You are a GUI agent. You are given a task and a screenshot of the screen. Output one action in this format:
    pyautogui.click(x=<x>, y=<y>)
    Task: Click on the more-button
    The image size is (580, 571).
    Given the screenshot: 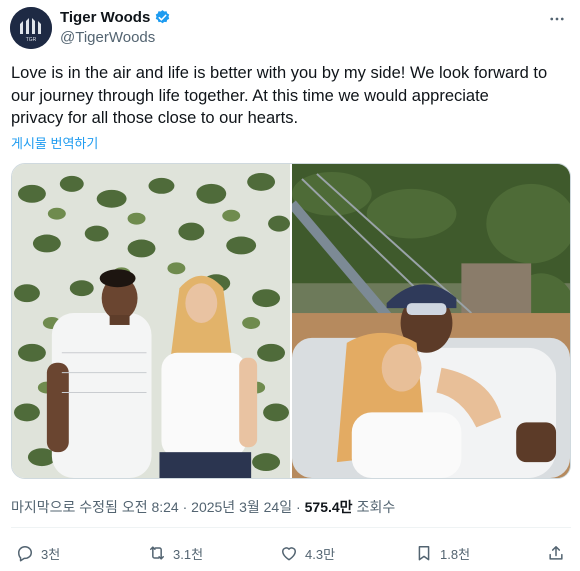 What is the action you would take?
    pyautogui.click(x=557, y=19)
    